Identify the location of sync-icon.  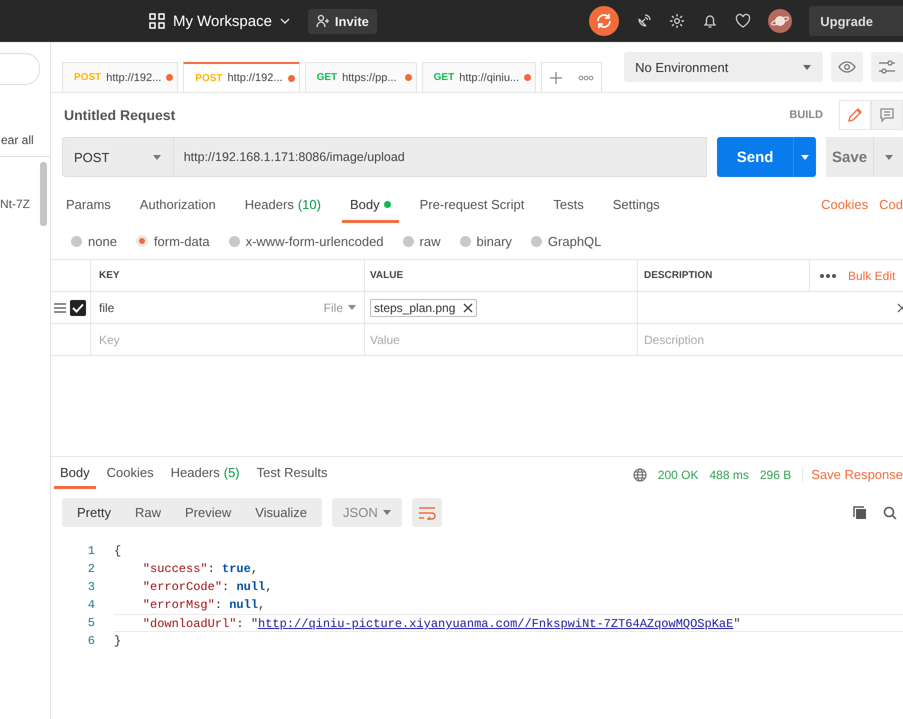
(604, 21).